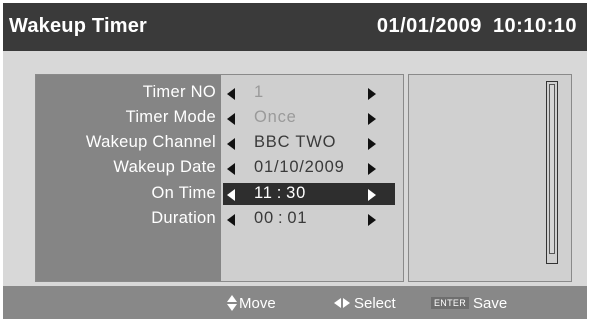  I want to click on on-time-label: On Time, so click(183, 193).